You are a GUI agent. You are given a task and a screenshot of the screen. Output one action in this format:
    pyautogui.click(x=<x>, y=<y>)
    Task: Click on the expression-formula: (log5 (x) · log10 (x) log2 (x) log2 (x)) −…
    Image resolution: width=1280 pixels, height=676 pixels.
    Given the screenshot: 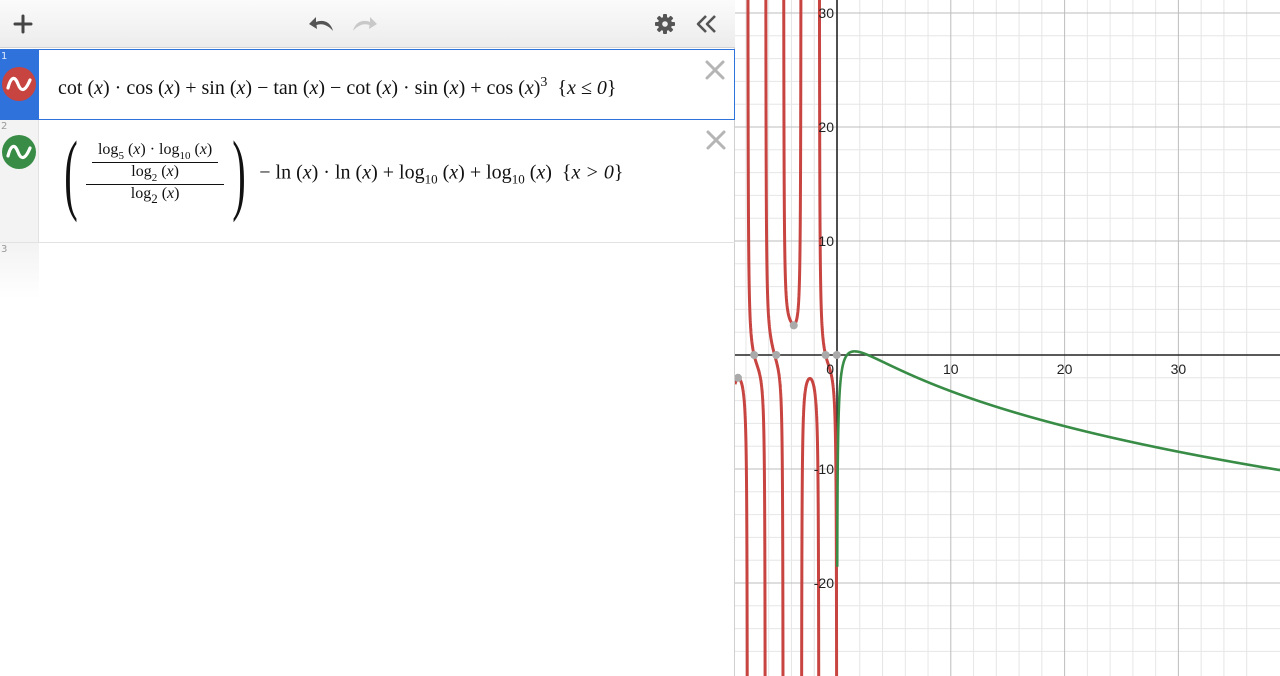 What is the action you would take?
    pyautogui.click(x=339, y=174)
    